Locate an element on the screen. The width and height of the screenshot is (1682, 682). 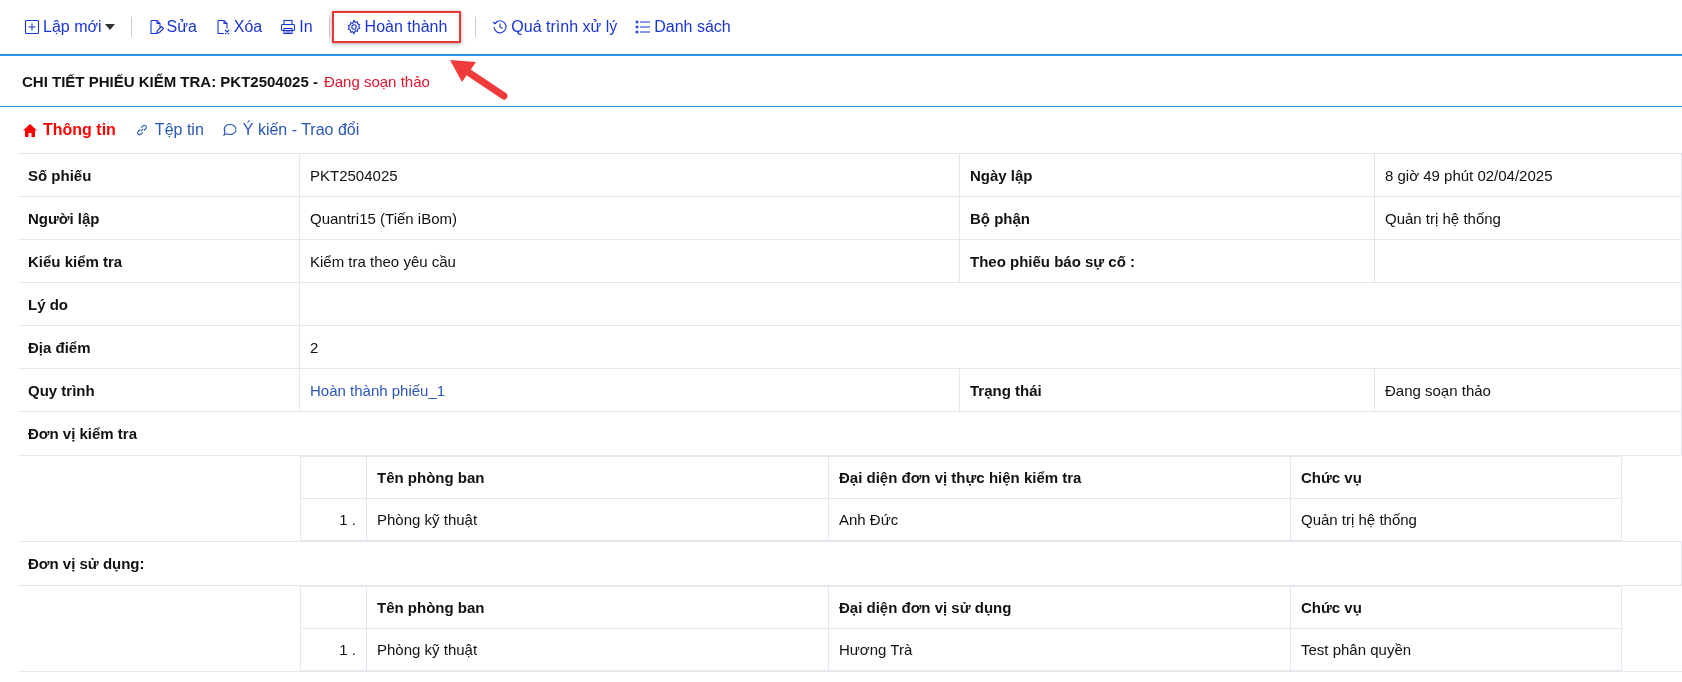
field-value: 8 giờ 49 phút 02/04/2025 is located at coordinates (1469, 175).